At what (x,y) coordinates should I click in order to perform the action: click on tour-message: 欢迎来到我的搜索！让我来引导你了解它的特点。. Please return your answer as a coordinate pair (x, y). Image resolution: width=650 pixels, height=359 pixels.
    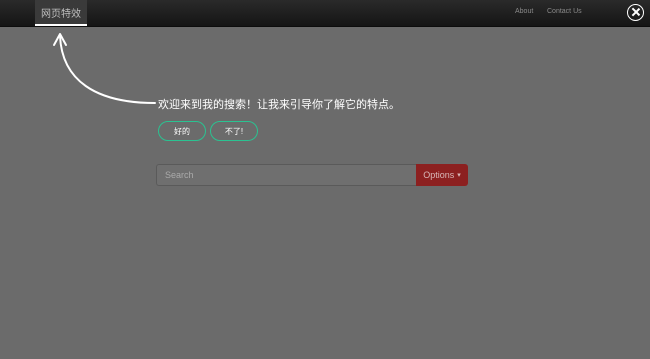
    Looking at the image, I should click on (279, 104).